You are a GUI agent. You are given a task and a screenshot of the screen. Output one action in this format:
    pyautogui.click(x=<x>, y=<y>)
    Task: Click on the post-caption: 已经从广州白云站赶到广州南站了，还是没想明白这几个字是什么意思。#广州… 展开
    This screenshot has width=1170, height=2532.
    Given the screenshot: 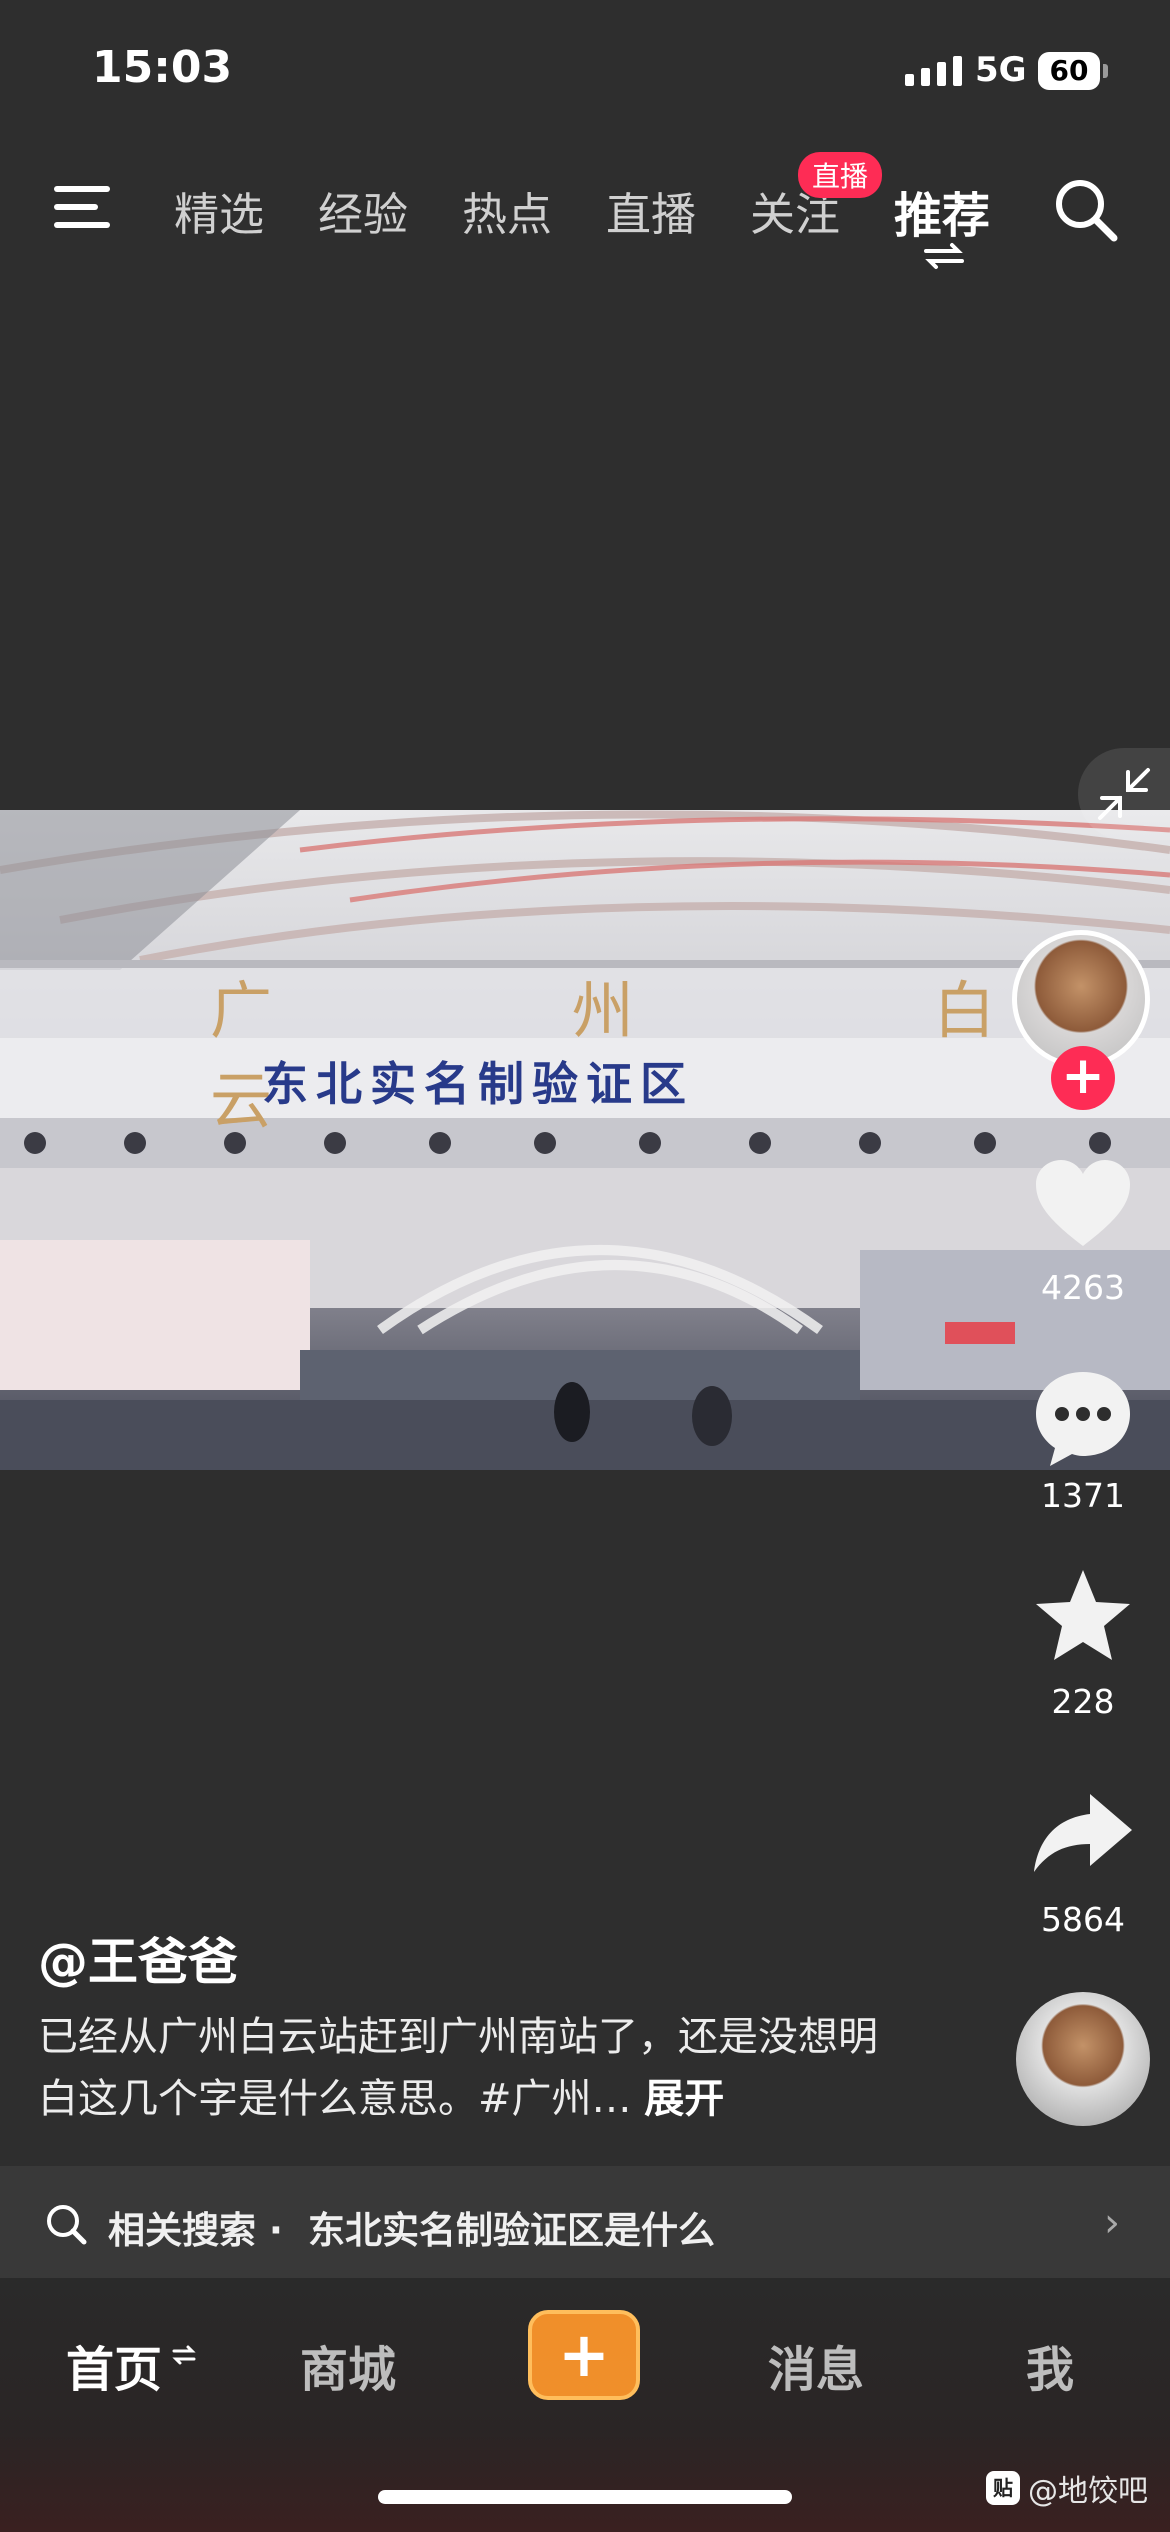 What is the action you would take?
    pyautogui.click(x=468, y=2068)
    